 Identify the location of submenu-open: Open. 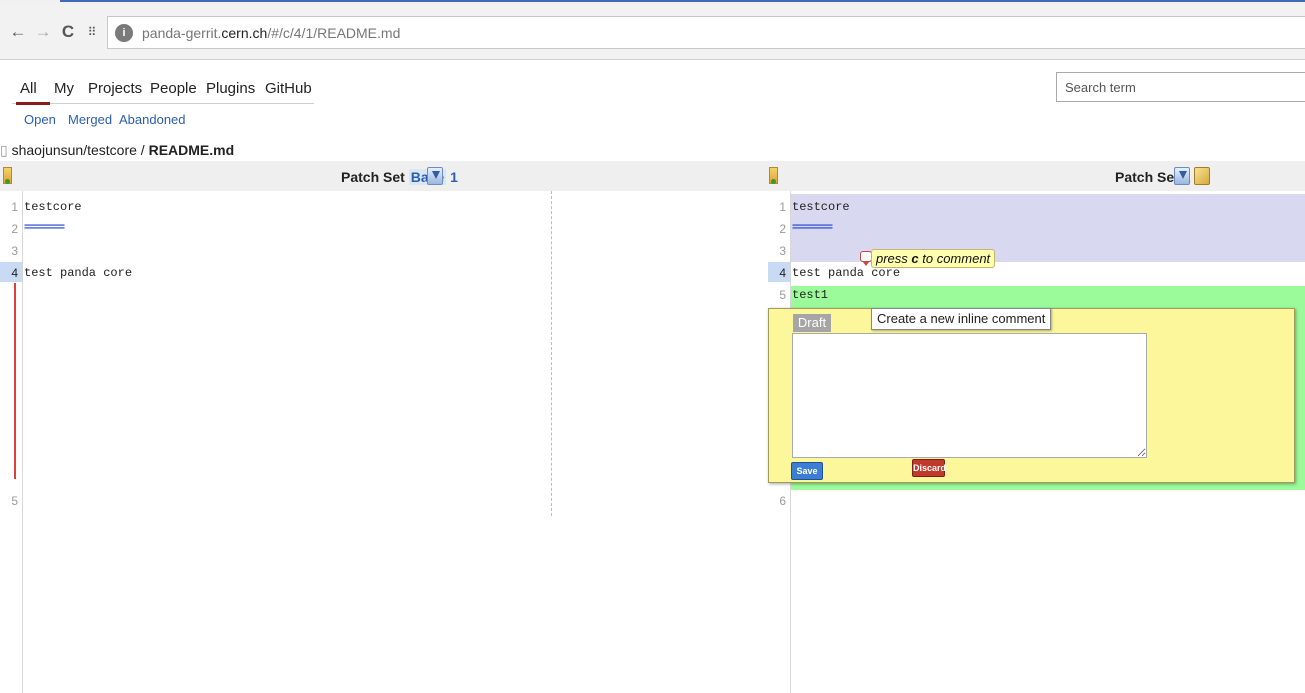
(40, 119).